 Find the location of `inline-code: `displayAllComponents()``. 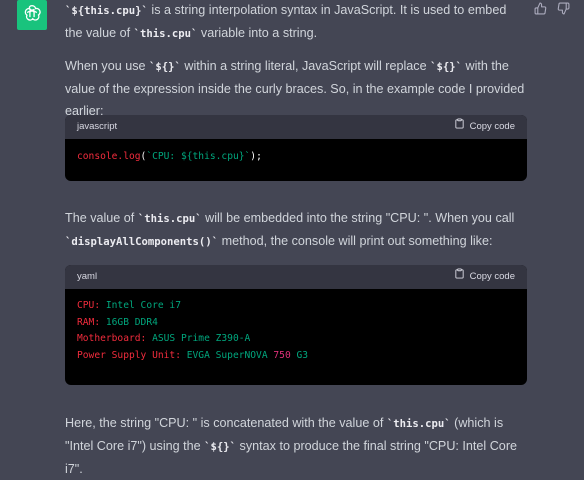

inline-code: `displayAllComponents()` is located at coordinates (142, 242).